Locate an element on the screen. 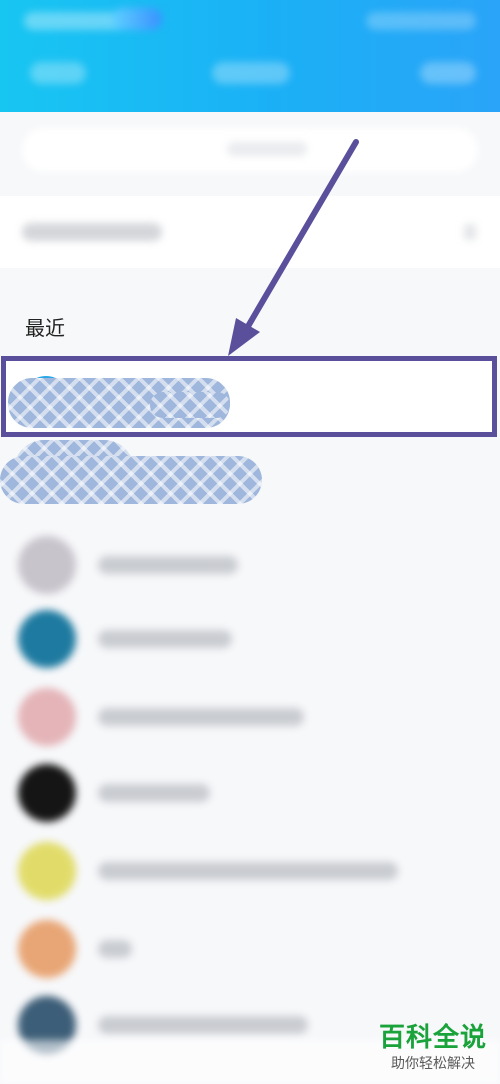 The width and height of the screenshot is (500, 1084). section-title-recent: 最近 is located at coordinates (45, 328).